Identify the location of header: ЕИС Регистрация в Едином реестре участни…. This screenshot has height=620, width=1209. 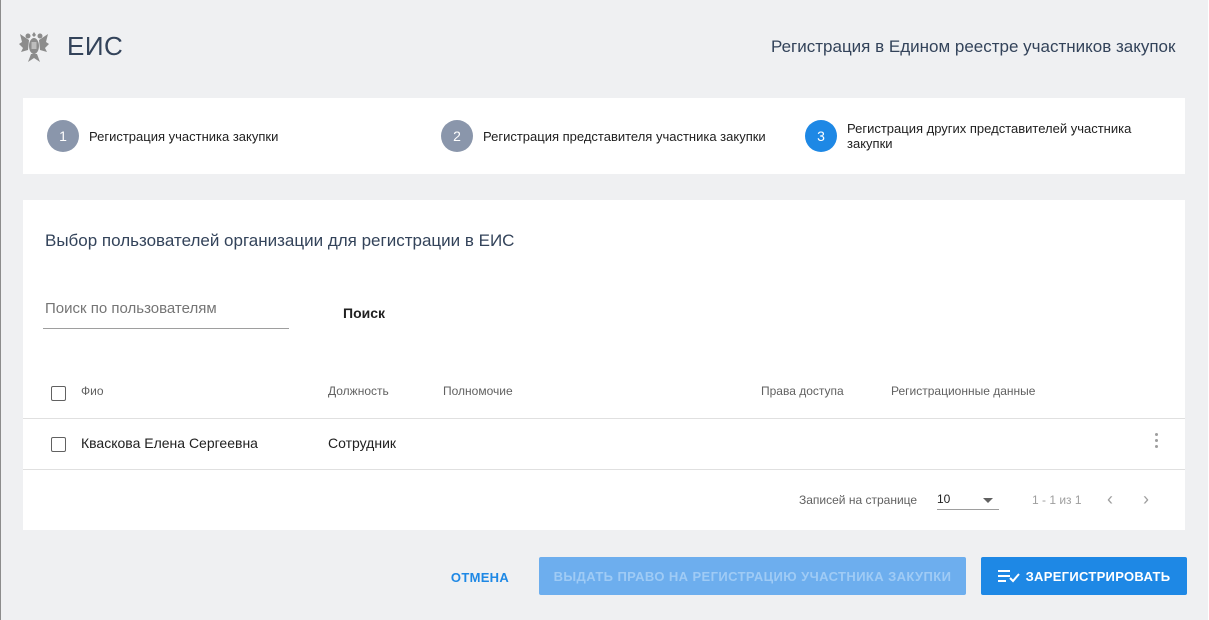
(604, 45).